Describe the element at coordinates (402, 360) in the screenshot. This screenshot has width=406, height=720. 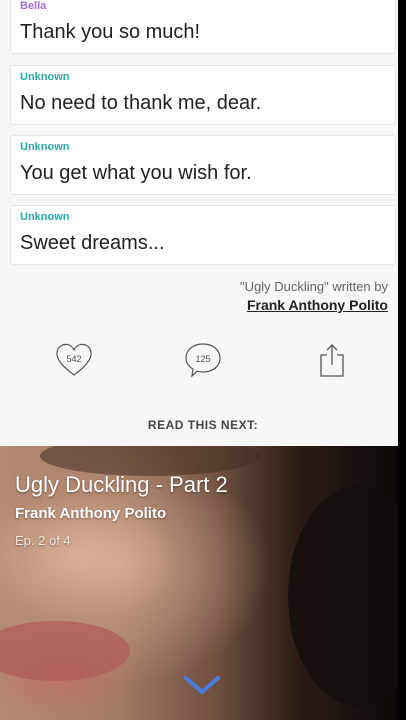
I see `screen-edge` at that location.